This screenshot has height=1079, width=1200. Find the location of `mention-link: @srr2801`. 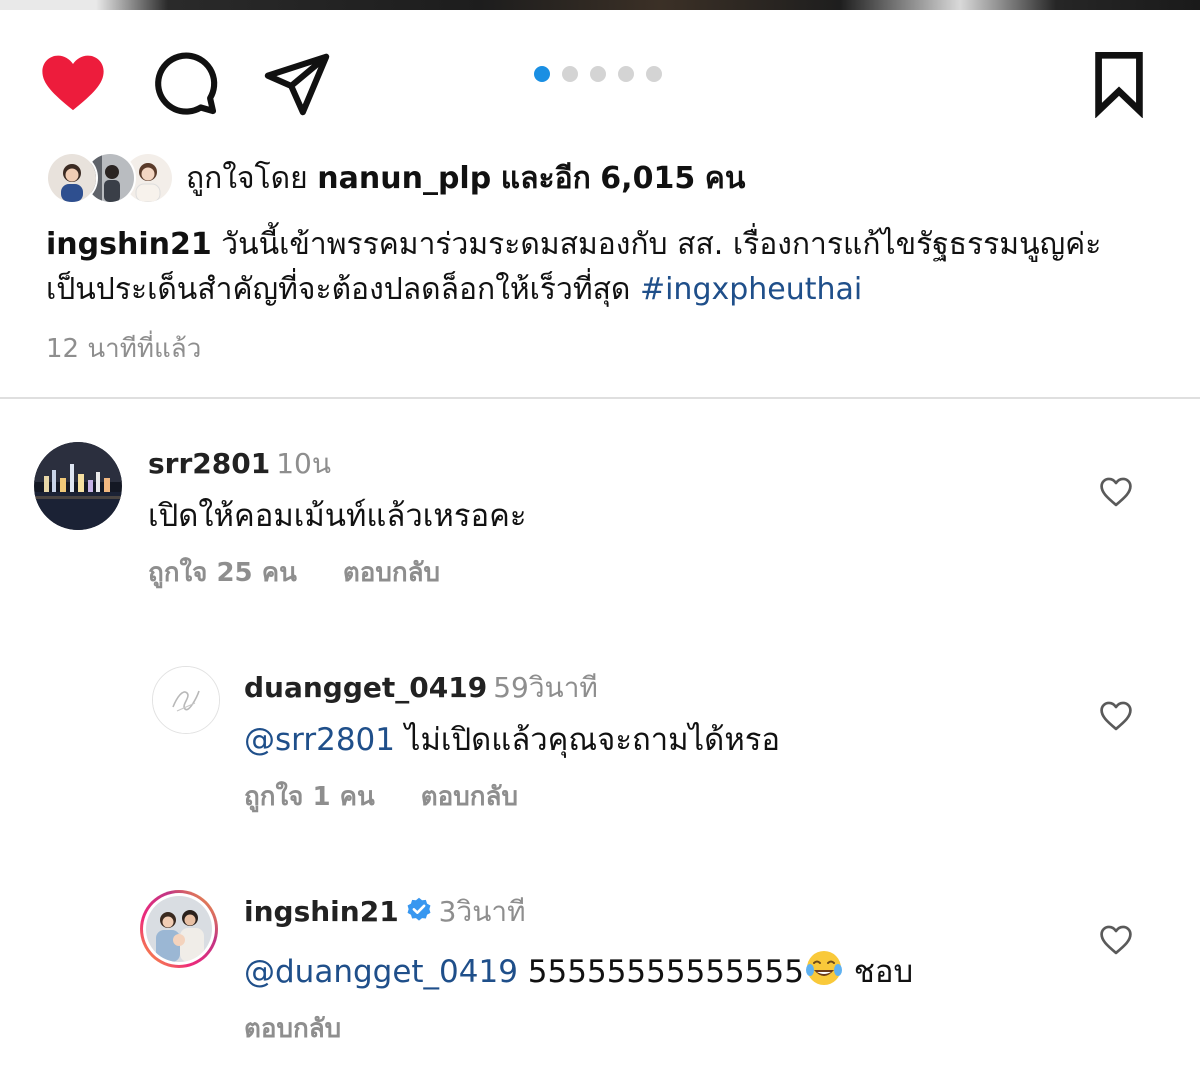

mention-link: @srr2801 is located at coordinates (319, 740).